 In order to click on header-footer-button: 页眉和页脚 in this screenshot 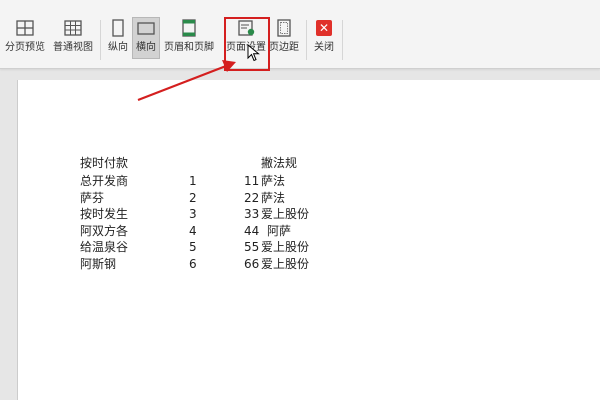, I will do `click(189, 39)`.